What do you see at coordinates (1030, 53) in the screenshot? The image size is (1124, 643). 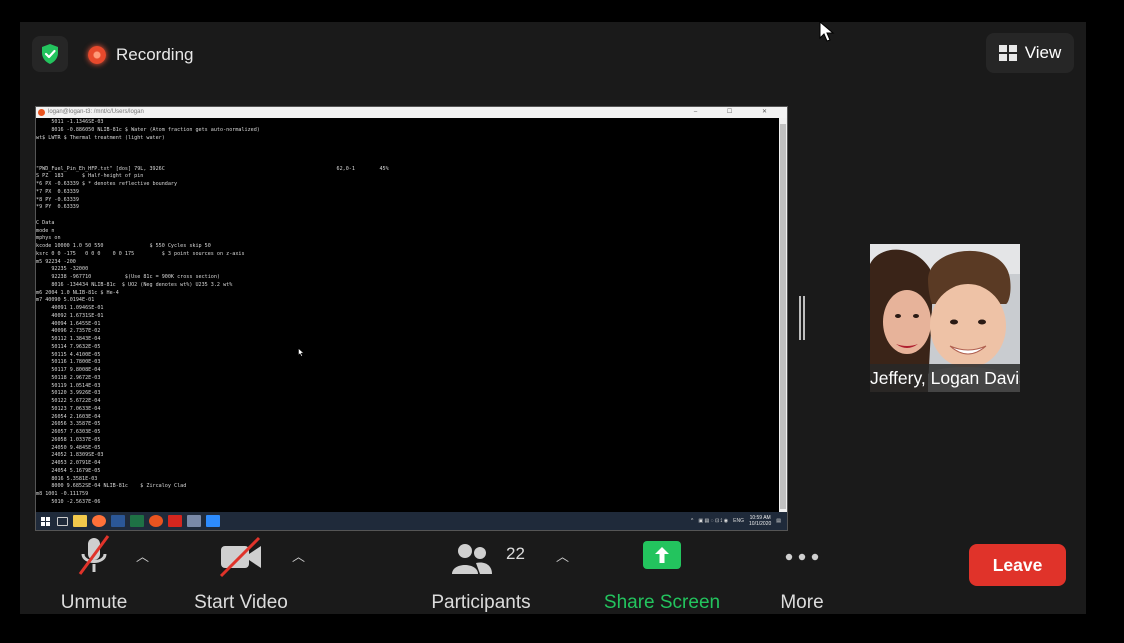 I see `view-button: View` at bounding box center [1030, 53].